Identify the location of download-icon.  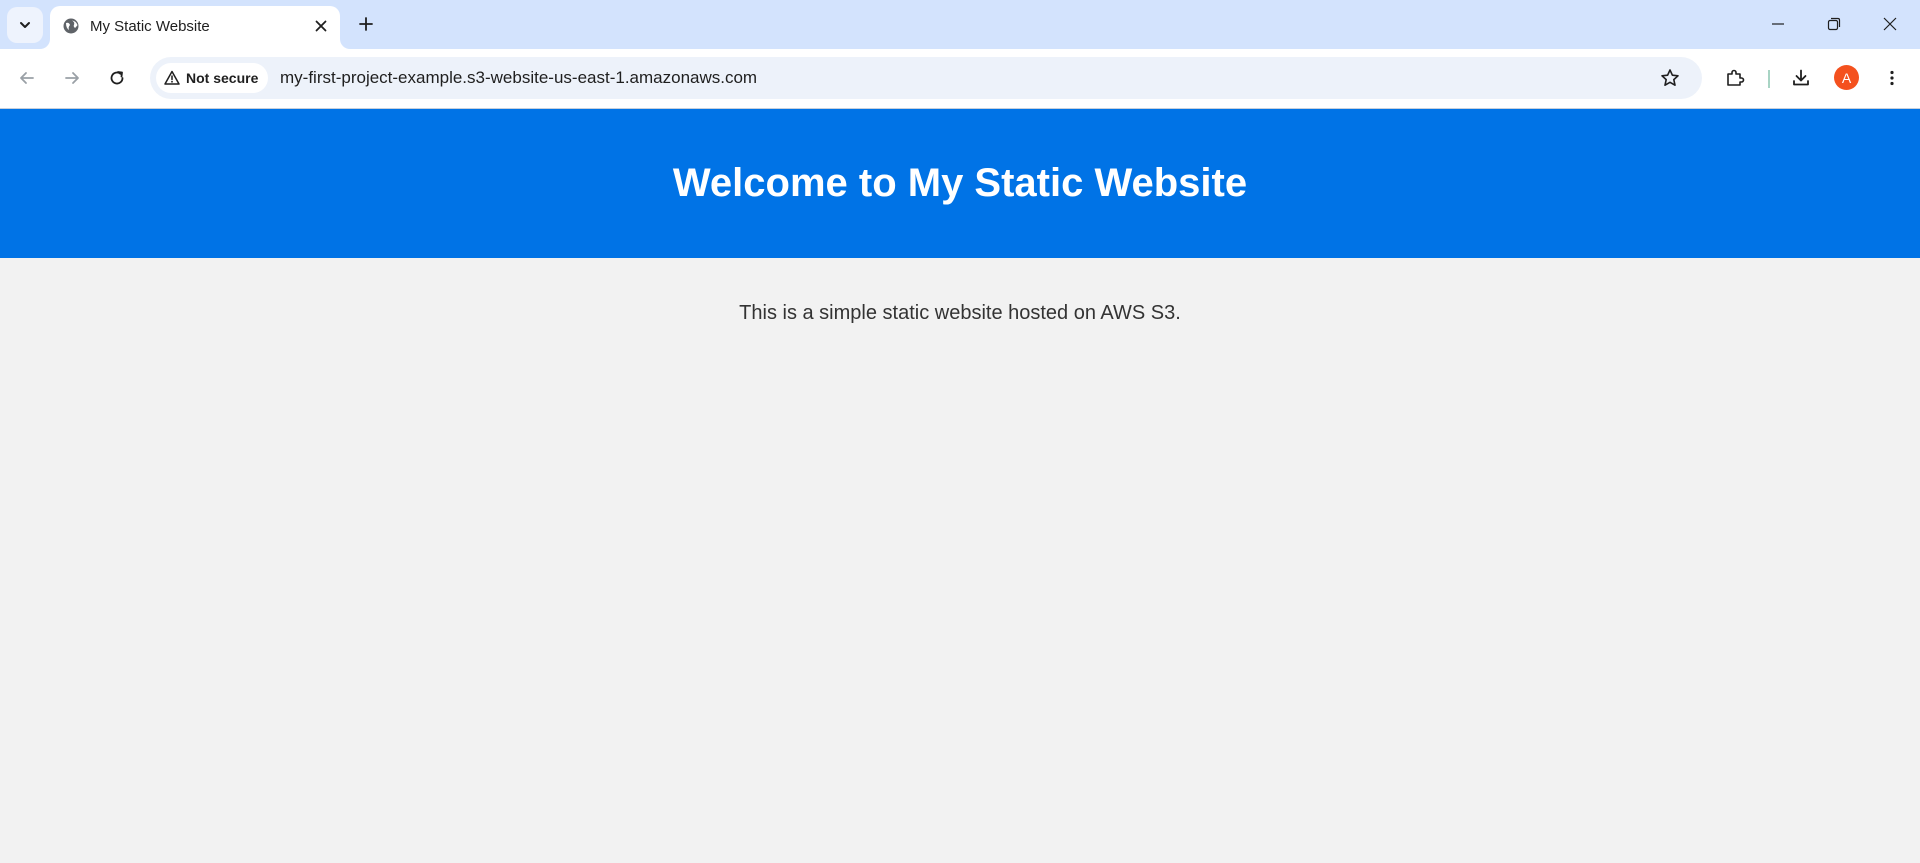
(1801, 77).